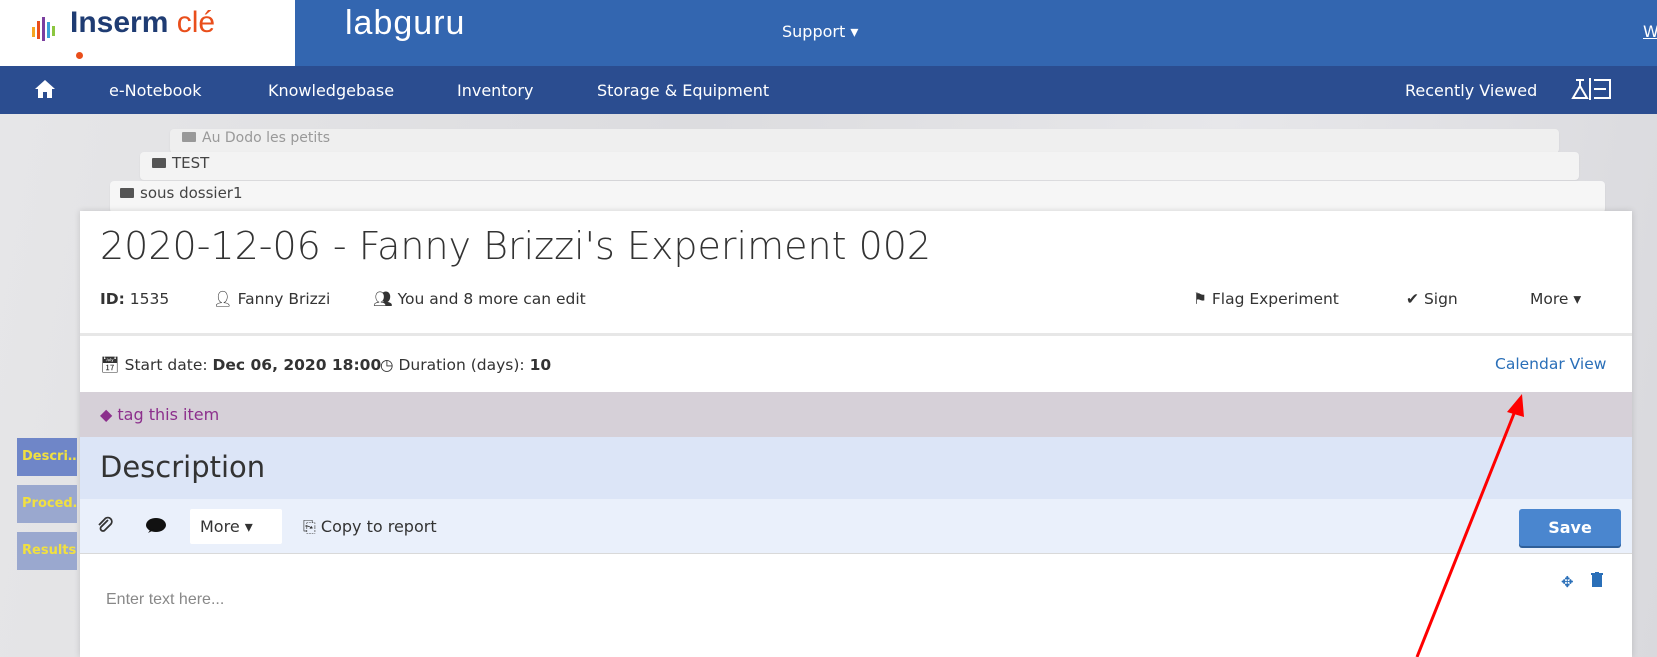 This screenshot has width=1657, height=657. I want to click on folder-open-icon, so click(127, 192).